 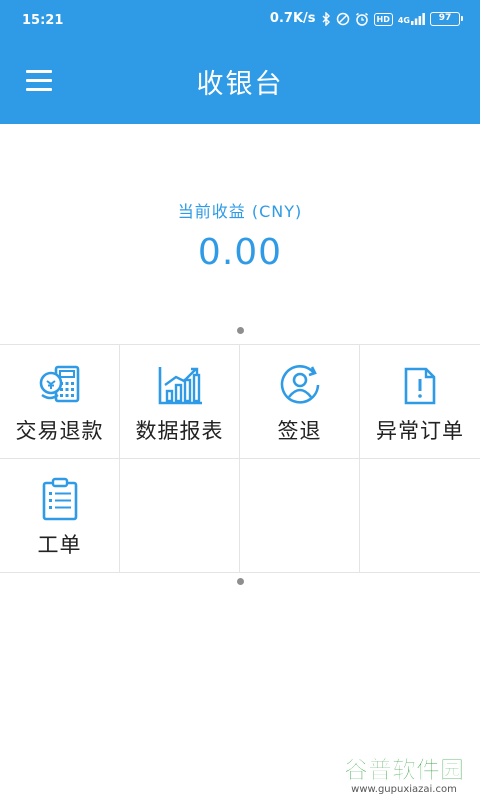 I want to click on clipboard-list-icon, so click(x=59, y=499).